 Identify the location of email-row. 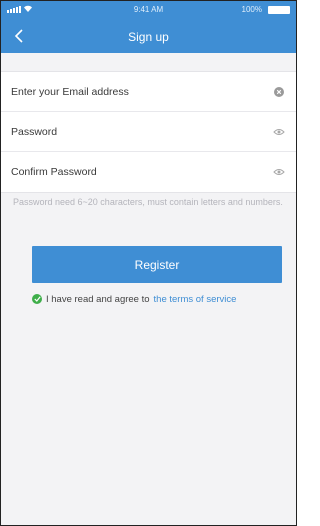
(148, 92).